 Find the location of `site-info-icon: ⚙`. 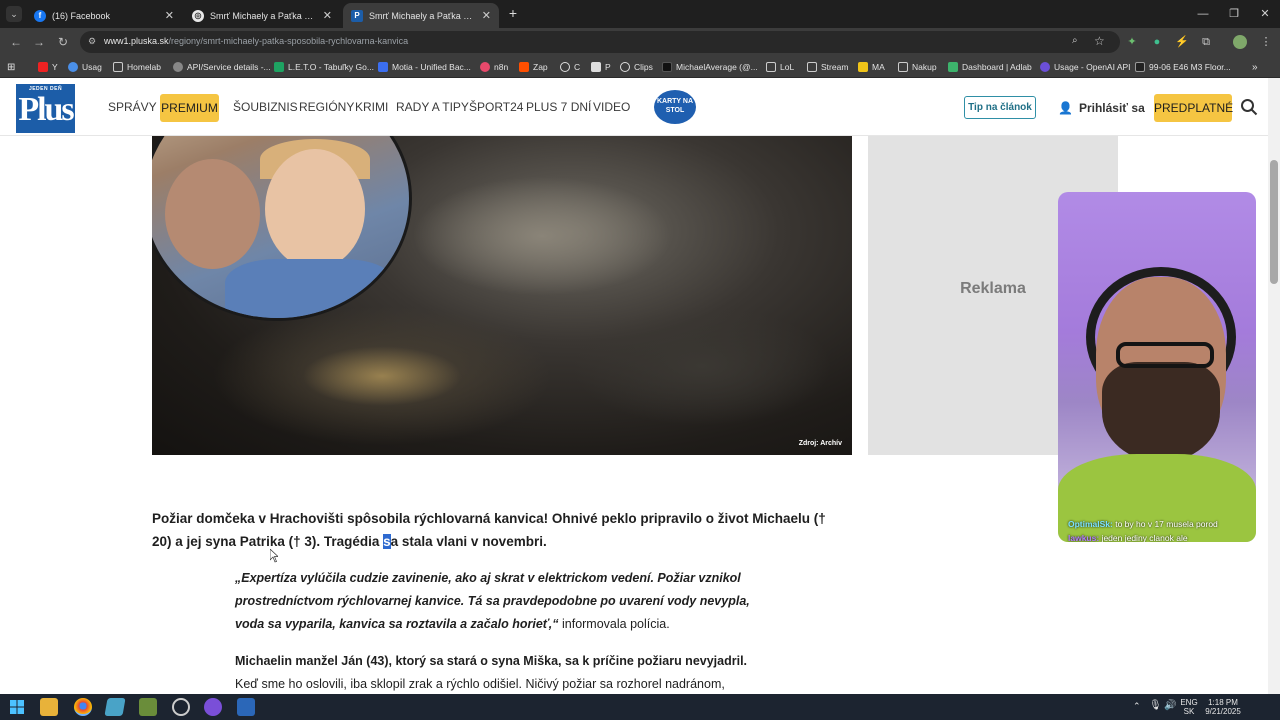

site-info-icon: ⚙ is located at coordinates (92, 41).